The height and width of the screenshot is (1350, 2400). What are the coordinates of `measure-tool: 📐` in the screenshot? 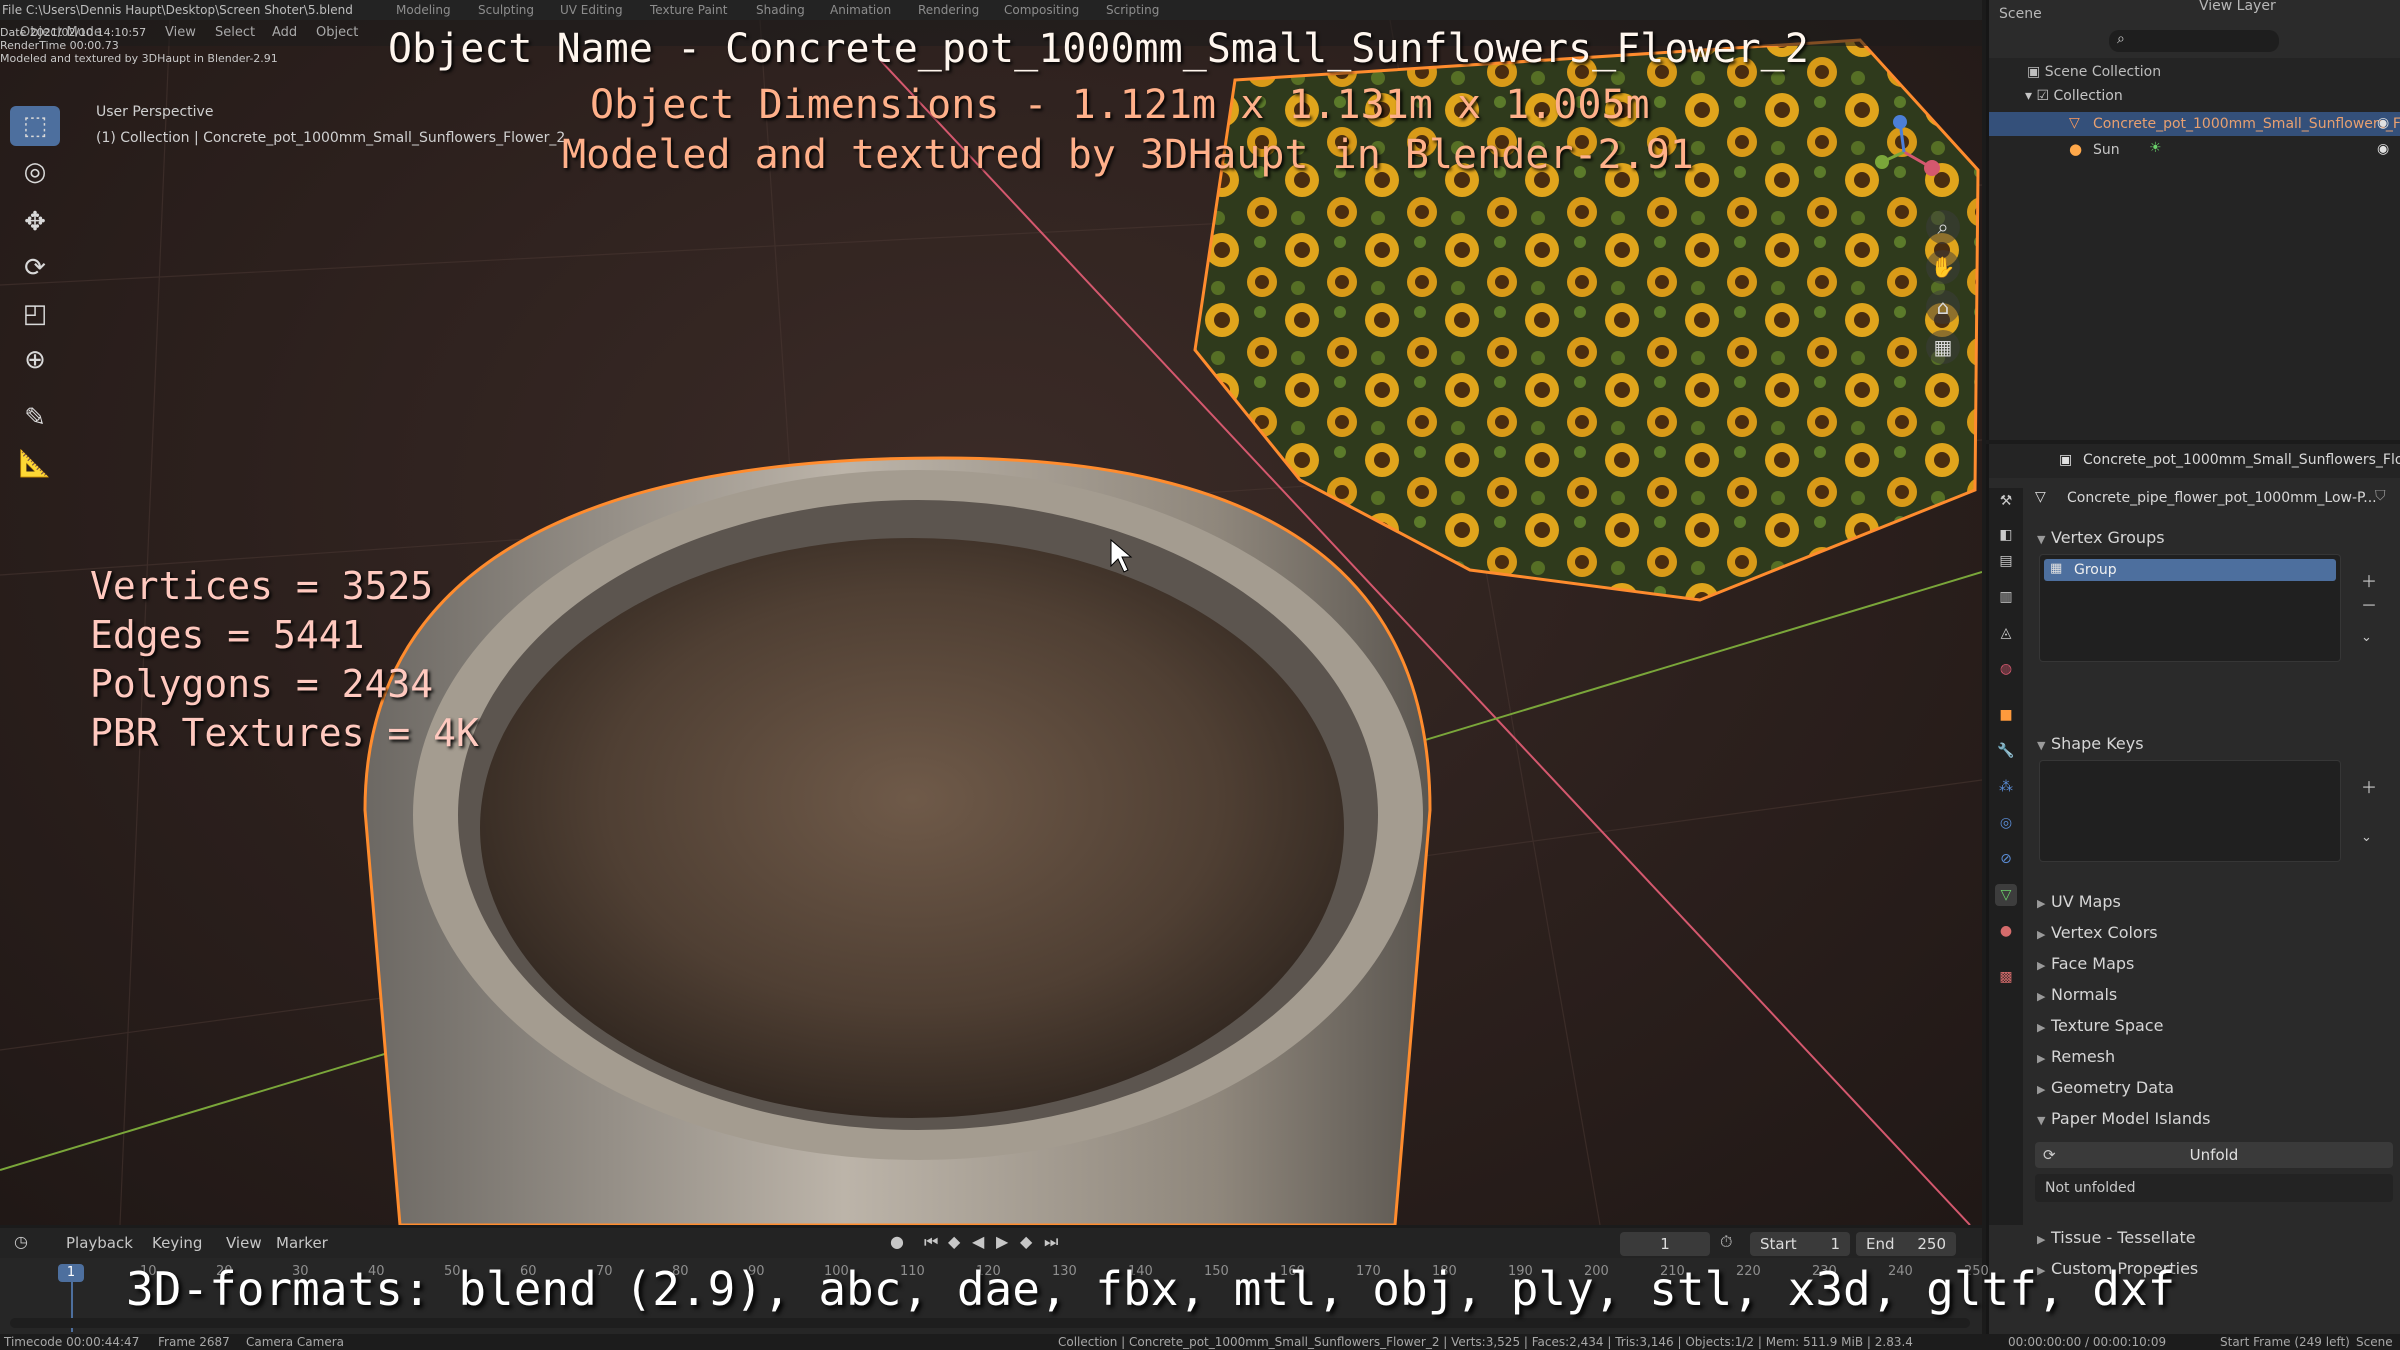 It's located at (35, 464).